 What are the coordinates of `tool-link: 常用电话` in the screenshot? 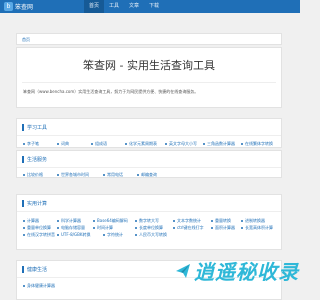 It's located at (113, 175).